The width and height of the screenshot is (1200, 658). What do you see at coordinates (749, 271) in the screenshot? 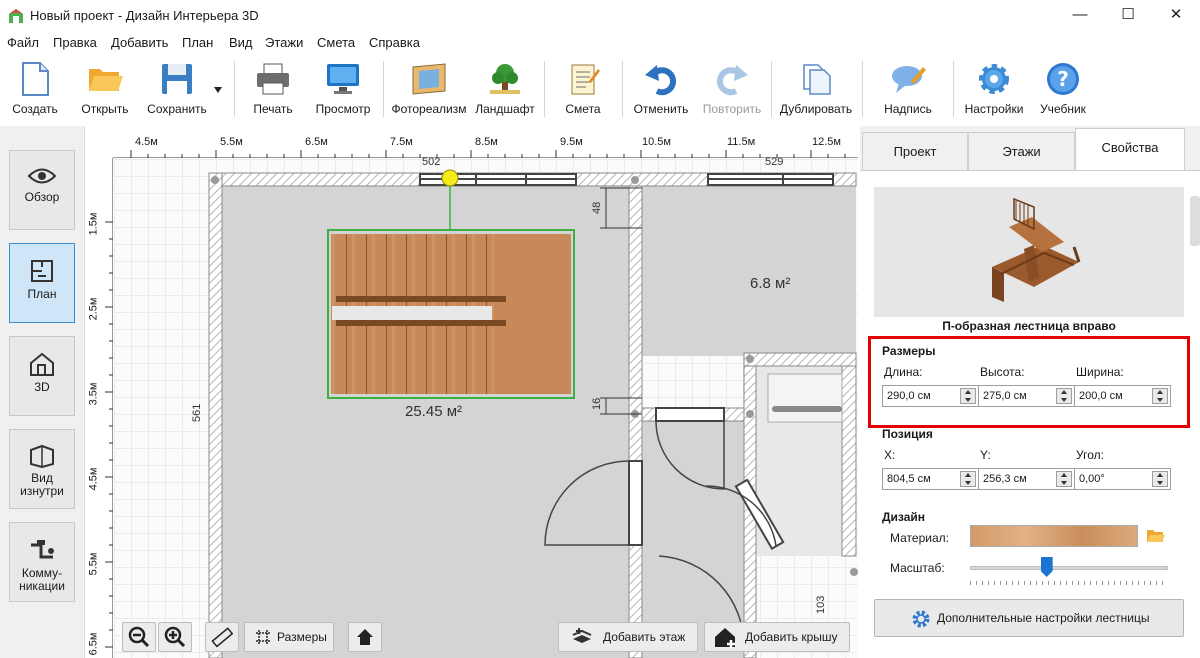
I see `room-floor-right` at bounding box center [749, 271].